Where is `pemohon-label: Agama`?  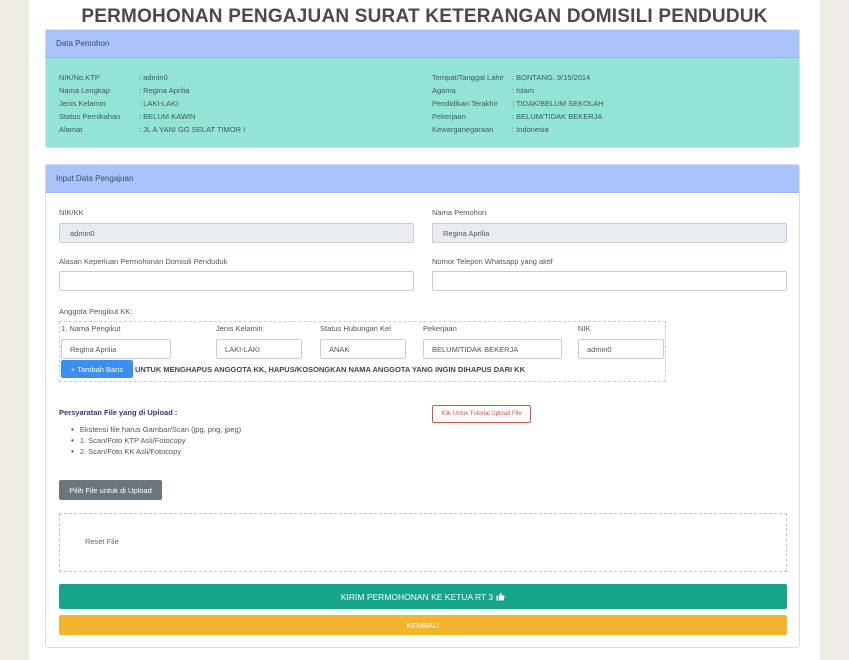 pemohon-label: Agama is located at coordinates (444, 90).